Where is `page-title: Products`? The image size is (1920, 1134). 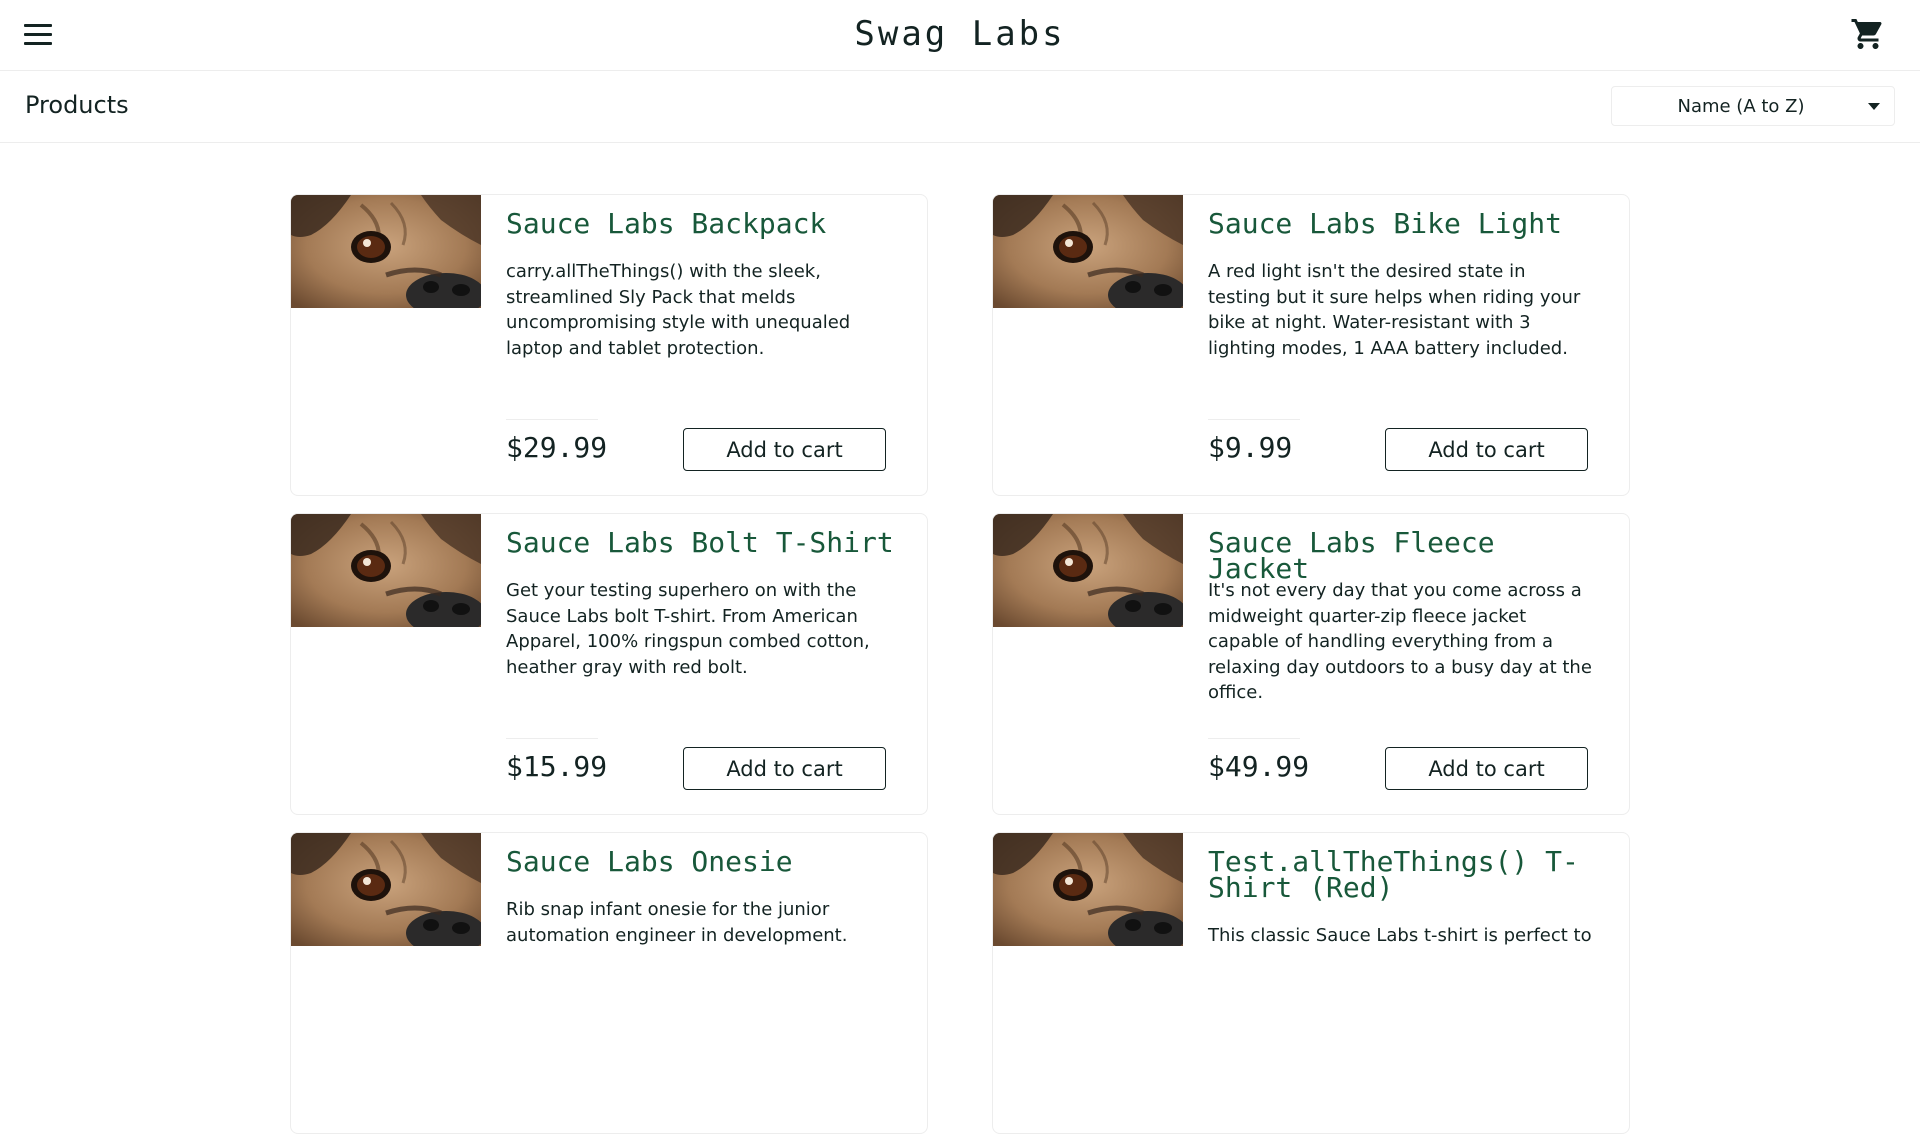
page-title: Products is located at coordinates (77, 105).